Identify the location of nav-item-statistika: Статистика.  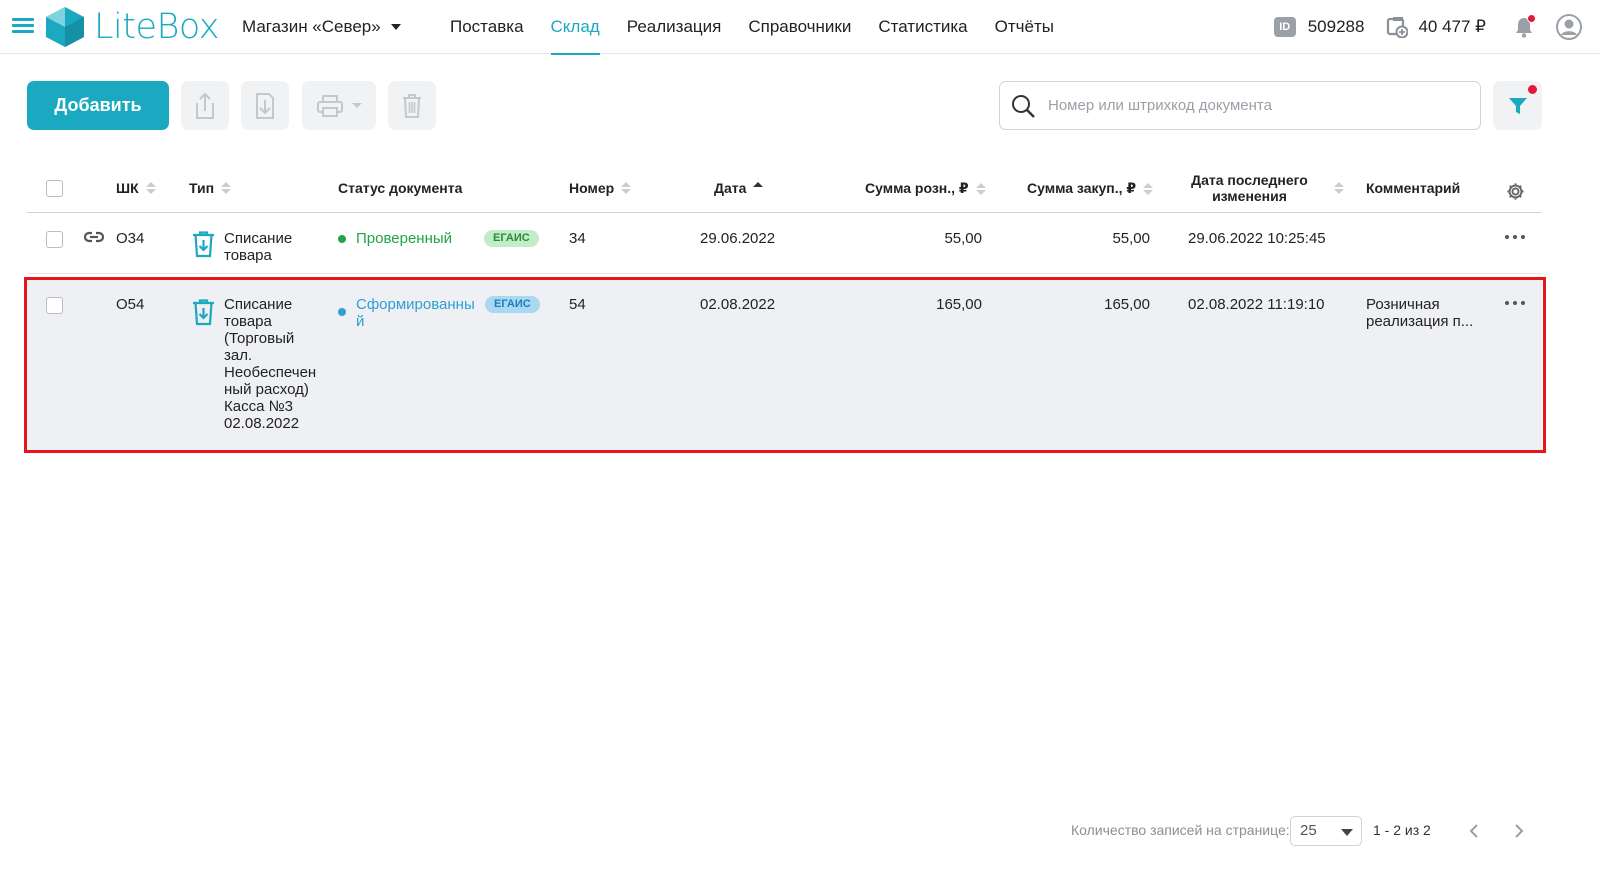
(922, 27).